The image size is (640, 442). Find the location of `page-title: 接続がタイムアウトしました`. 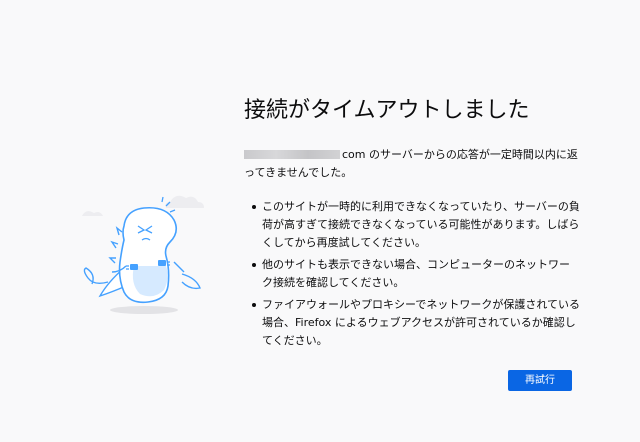

page-title: 接続がタイムアウトしました is located at coordinates (387, 110).